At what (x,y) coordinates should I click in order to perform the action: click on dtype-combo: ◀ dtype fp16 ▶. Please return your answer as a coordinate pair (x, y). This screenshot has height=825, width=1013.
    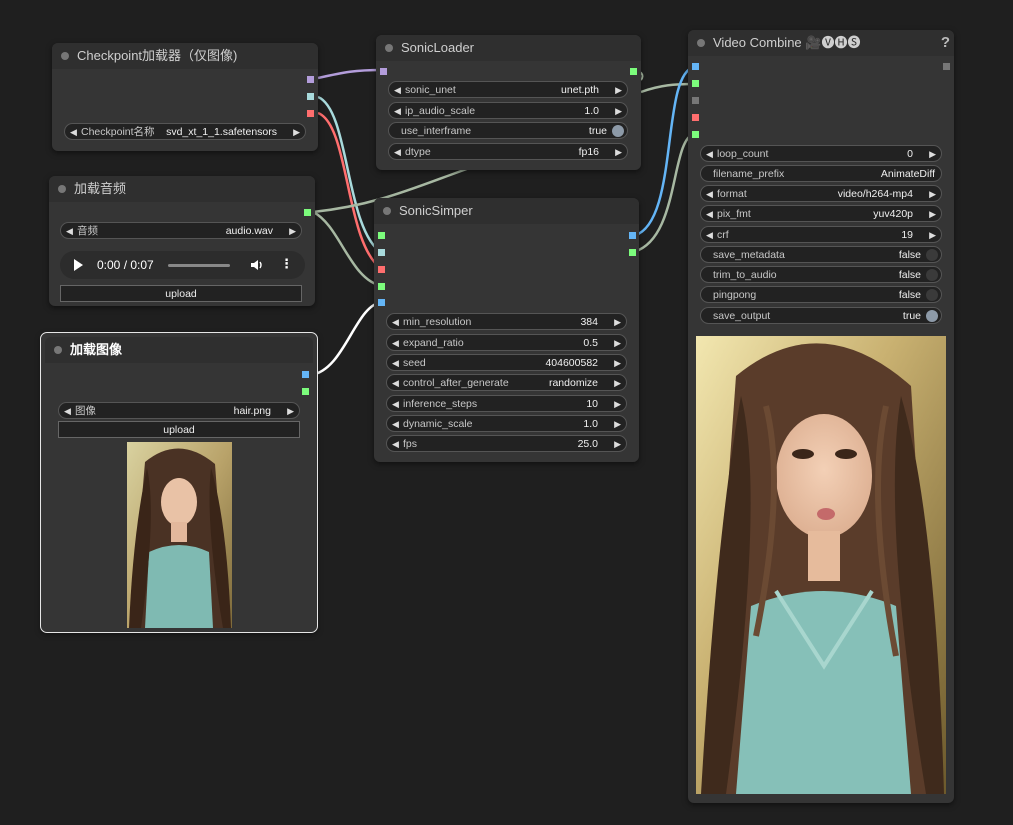
    Looking at the image, I should click on (508, 151).